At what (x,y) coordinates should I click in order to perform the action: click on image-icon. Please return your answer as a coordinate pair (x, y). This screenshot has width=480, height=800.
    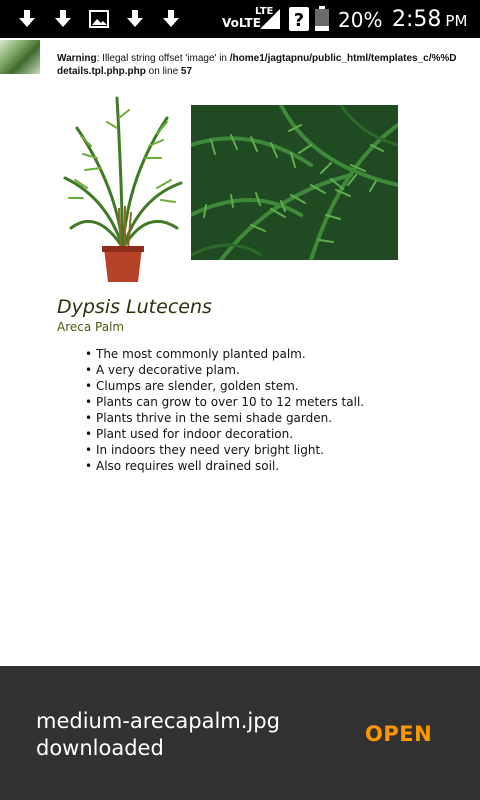
    Looking at the image, I should click on (99, 19).